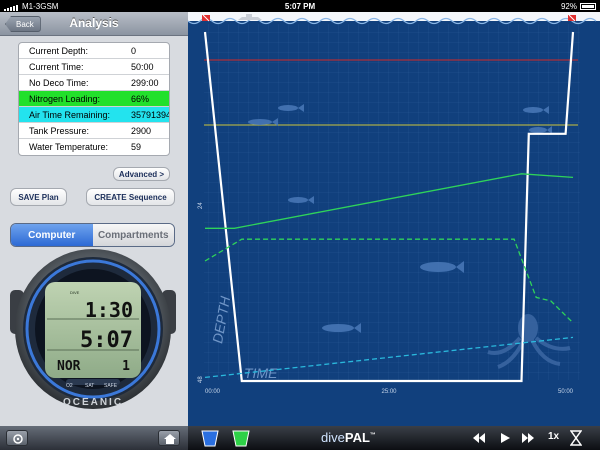 Image resolution: width=600 pixels, height=450 pixels. I want to click on dive-flag-right-icon, so click(572, 18).